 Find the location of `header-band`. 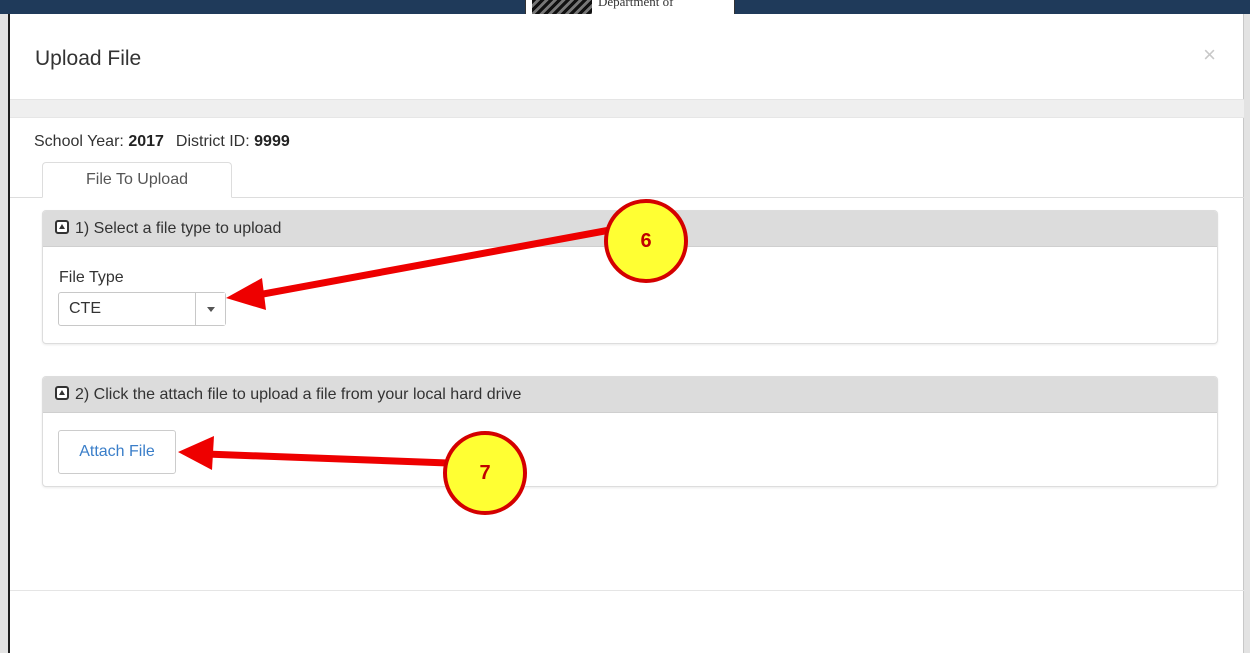

header-band is located at coordinates (627, 109).